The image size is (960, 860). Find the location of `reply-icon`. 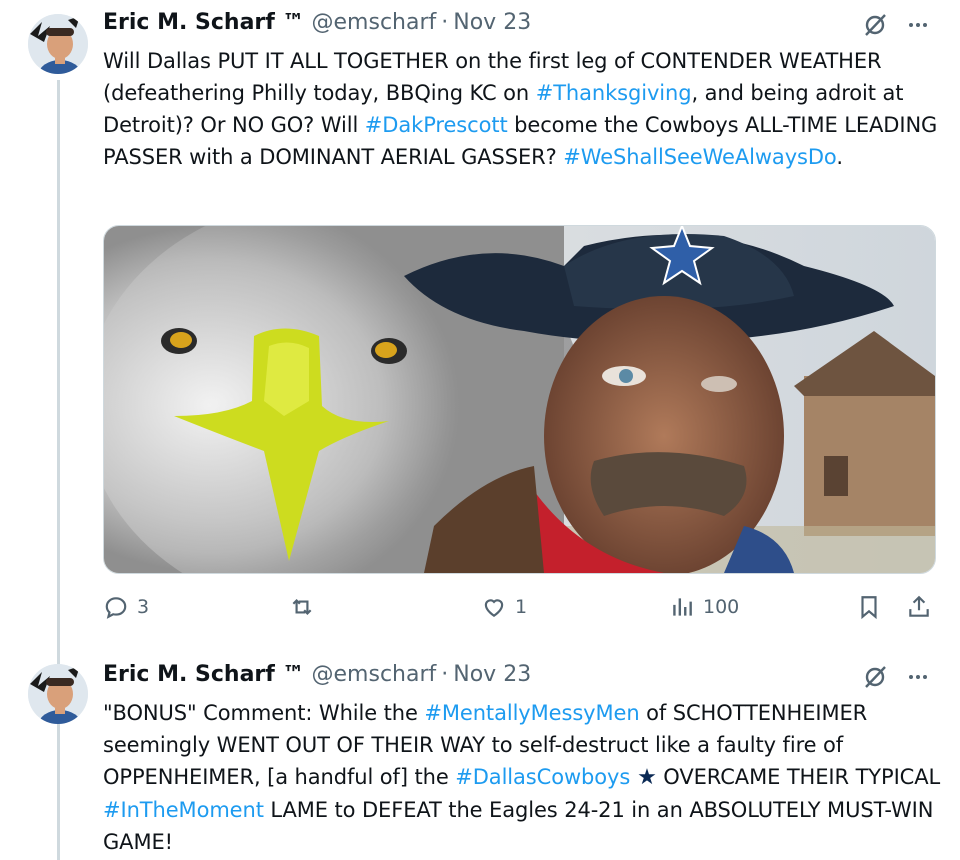

reply-icon is located at coordinates (116, 608).